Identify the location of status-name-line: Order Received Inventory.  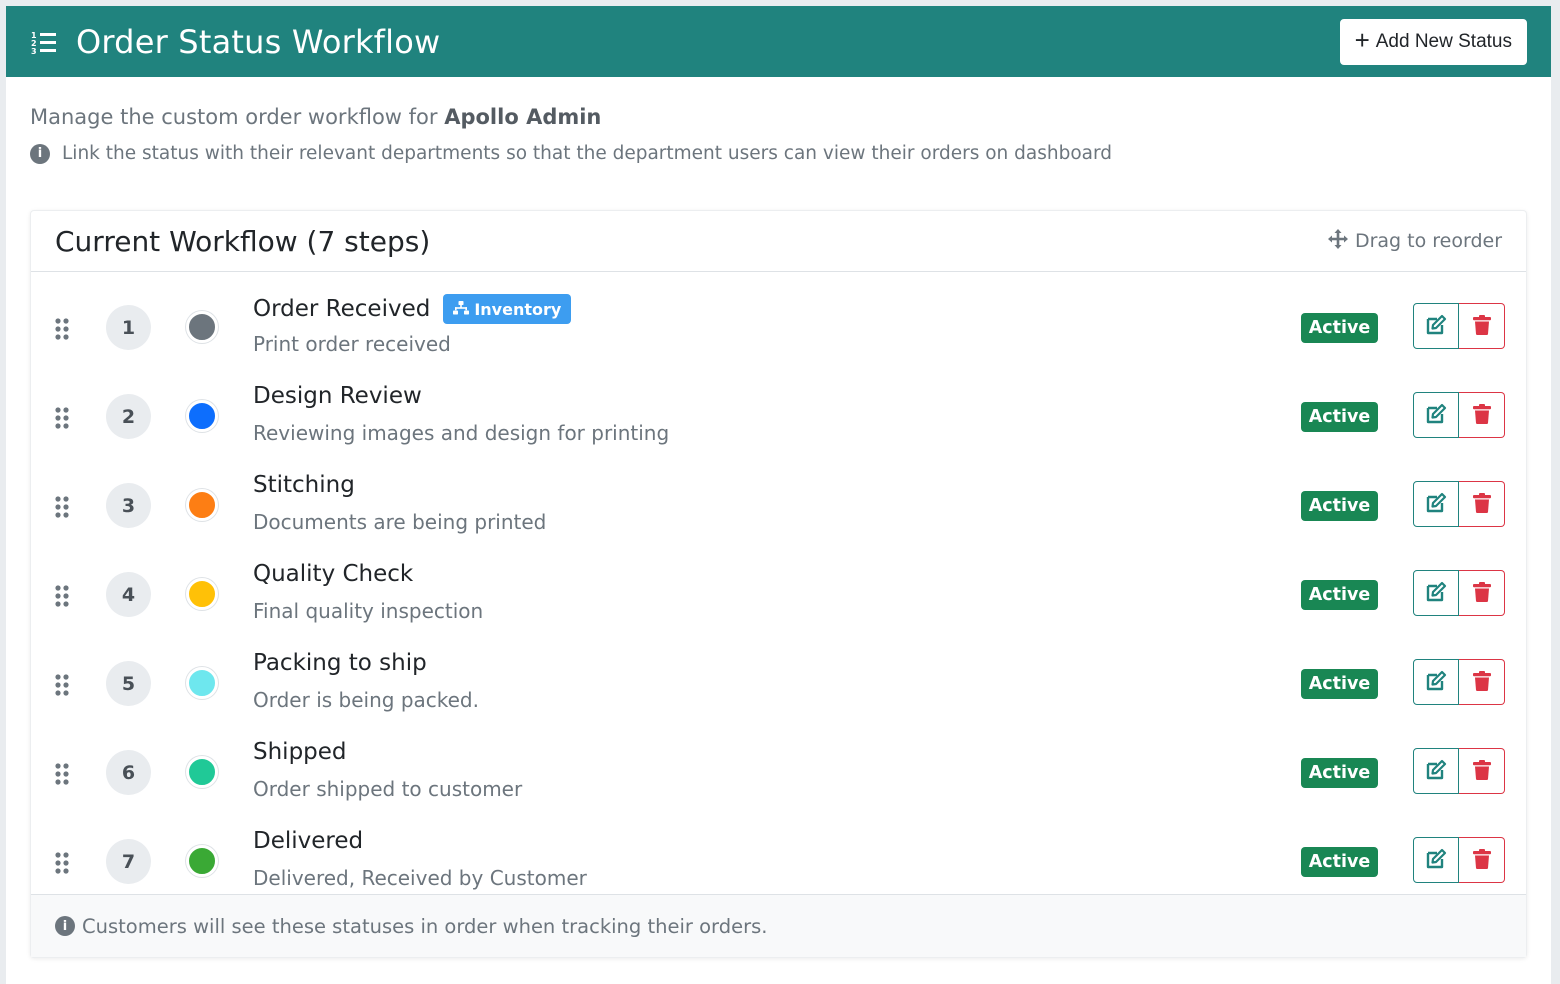
(412, 309).